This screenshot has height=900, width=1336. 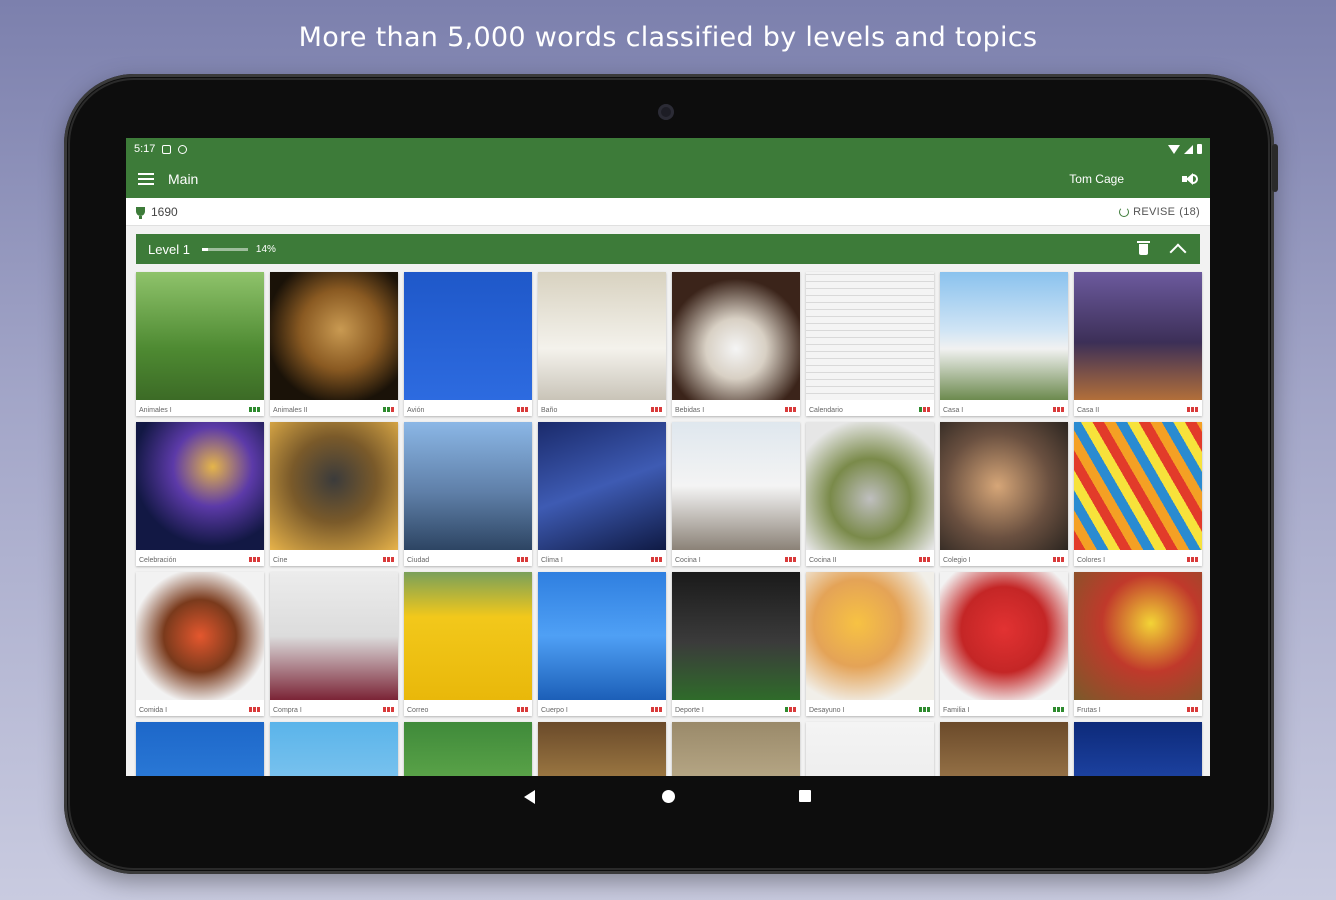 What do you see at coordinates (1089, 710) in the screenshot?
I see `topic-label: Frutas I` at bounding box center [1089, 710].